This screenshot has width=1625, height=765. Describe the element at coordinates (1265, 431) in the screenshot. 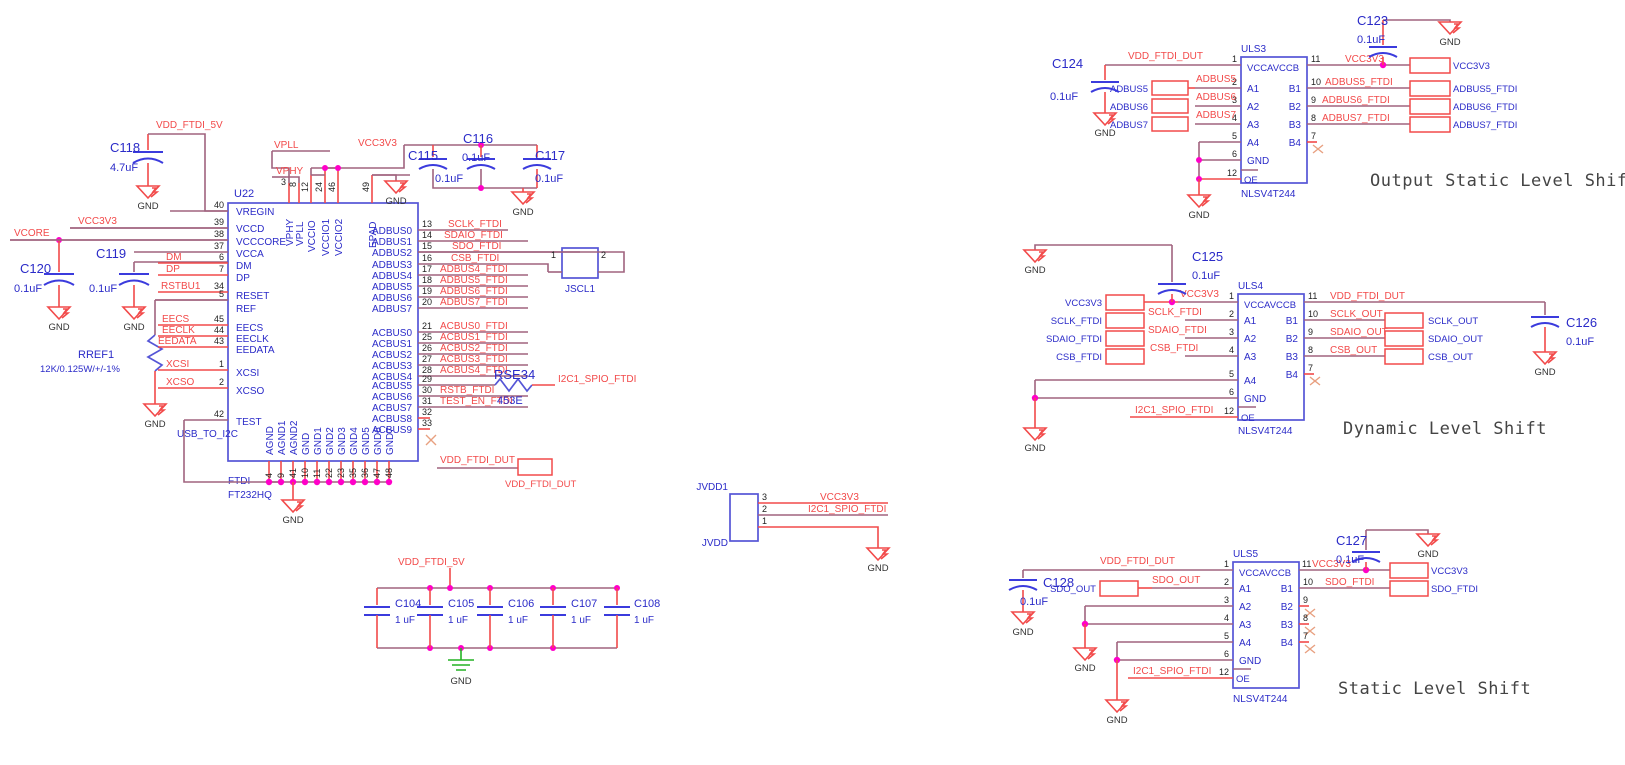

I see `uls4-part: NLSV4T244` at that location.